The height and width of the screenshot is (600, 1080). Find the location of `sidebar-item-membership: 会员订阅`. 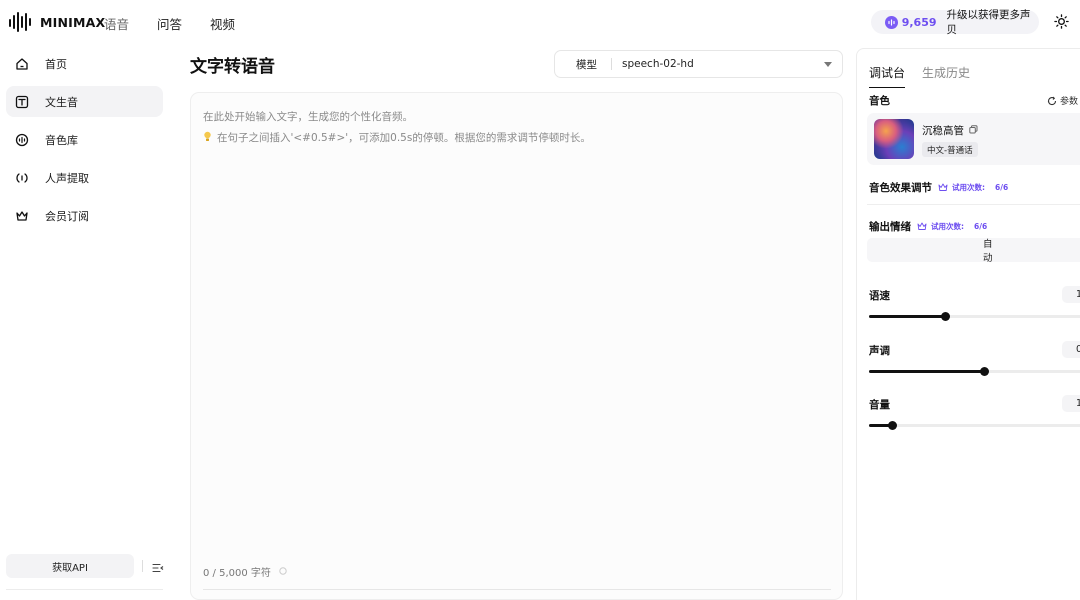

sidebar-item-membership: 会员订阅 is located at coordinates (84, 215).